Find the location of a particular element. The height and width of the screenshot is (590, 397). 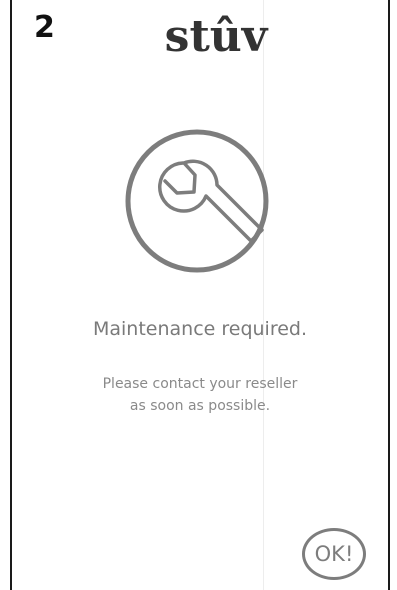

stuv-logo: stûv is located at coordinates (217, 34).